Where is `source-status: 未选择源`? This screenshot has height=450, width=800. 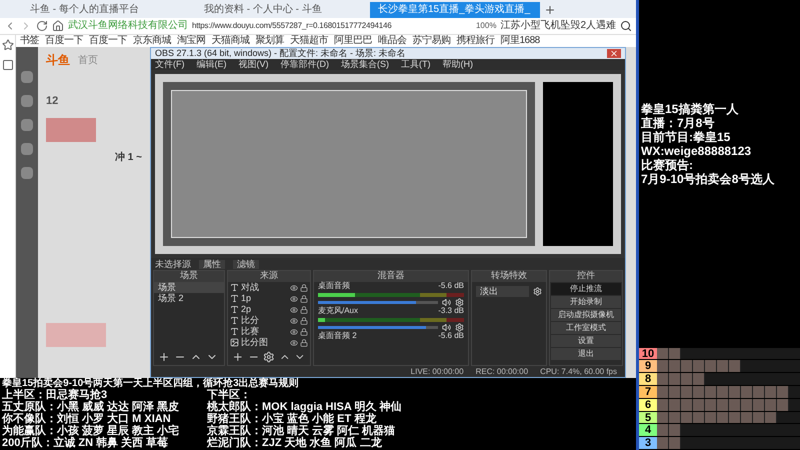 source-status: 未选择源 is located at coordinates (173, 264).